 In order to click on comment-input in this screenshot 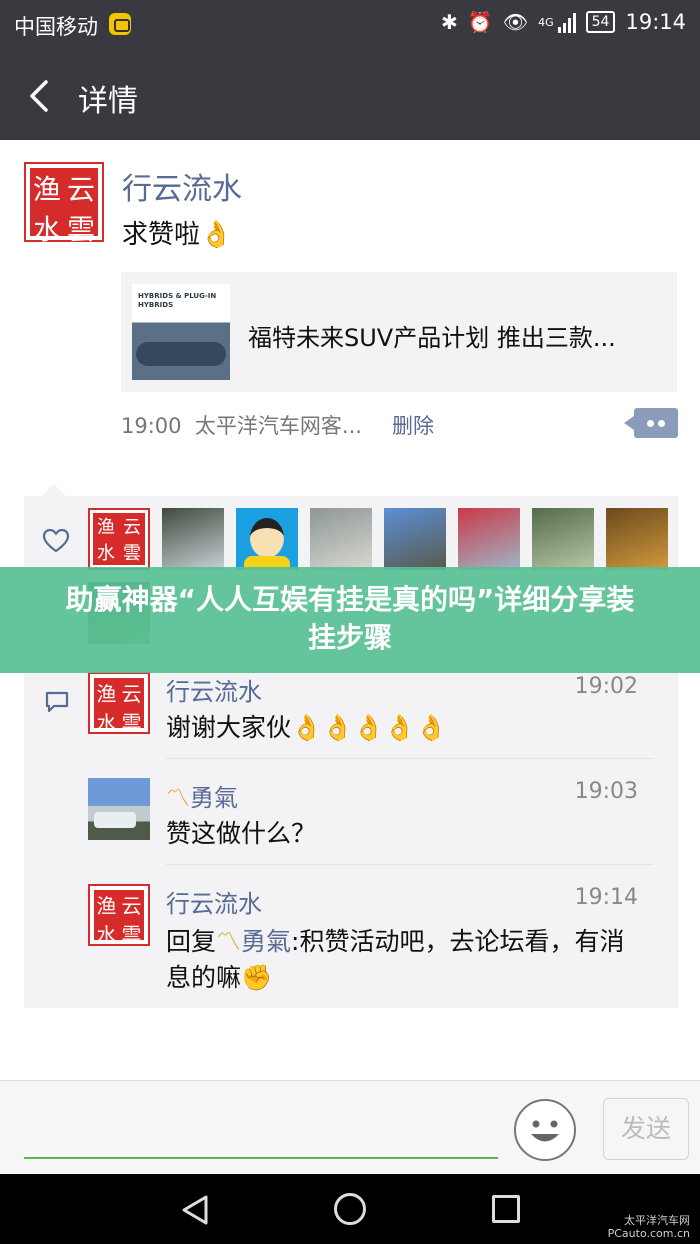, I will do `click(261, 1158)`.